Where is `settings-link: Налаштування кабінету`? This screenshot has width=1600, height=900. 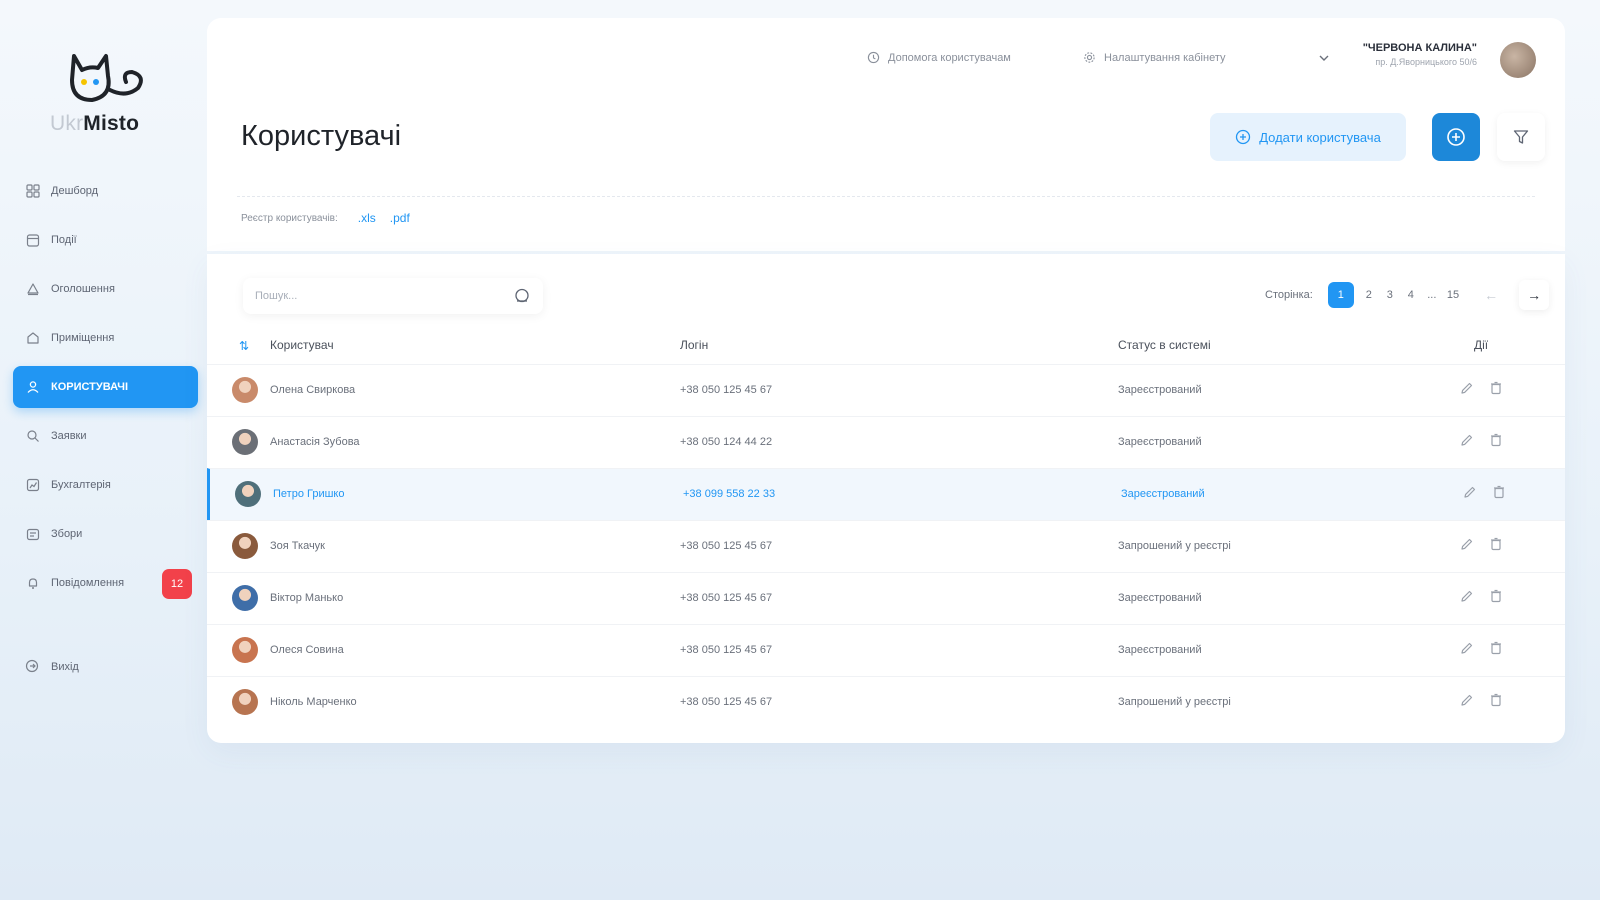
settings-link: Налаштування кабінету is located at coordinates (1154, 57).